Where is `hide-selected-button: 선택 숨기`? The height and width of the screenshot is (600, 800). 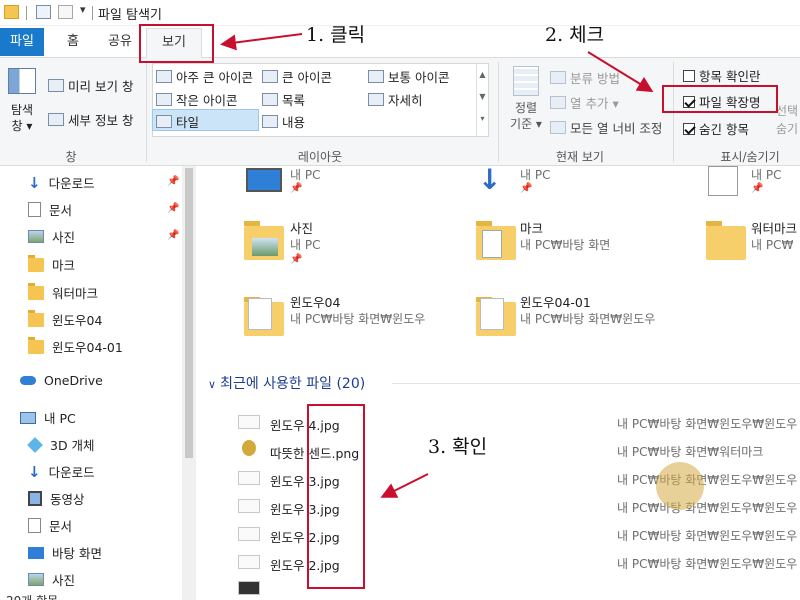 hide-selected-button: 선택 숨기 is located at coordinates (787, 120).